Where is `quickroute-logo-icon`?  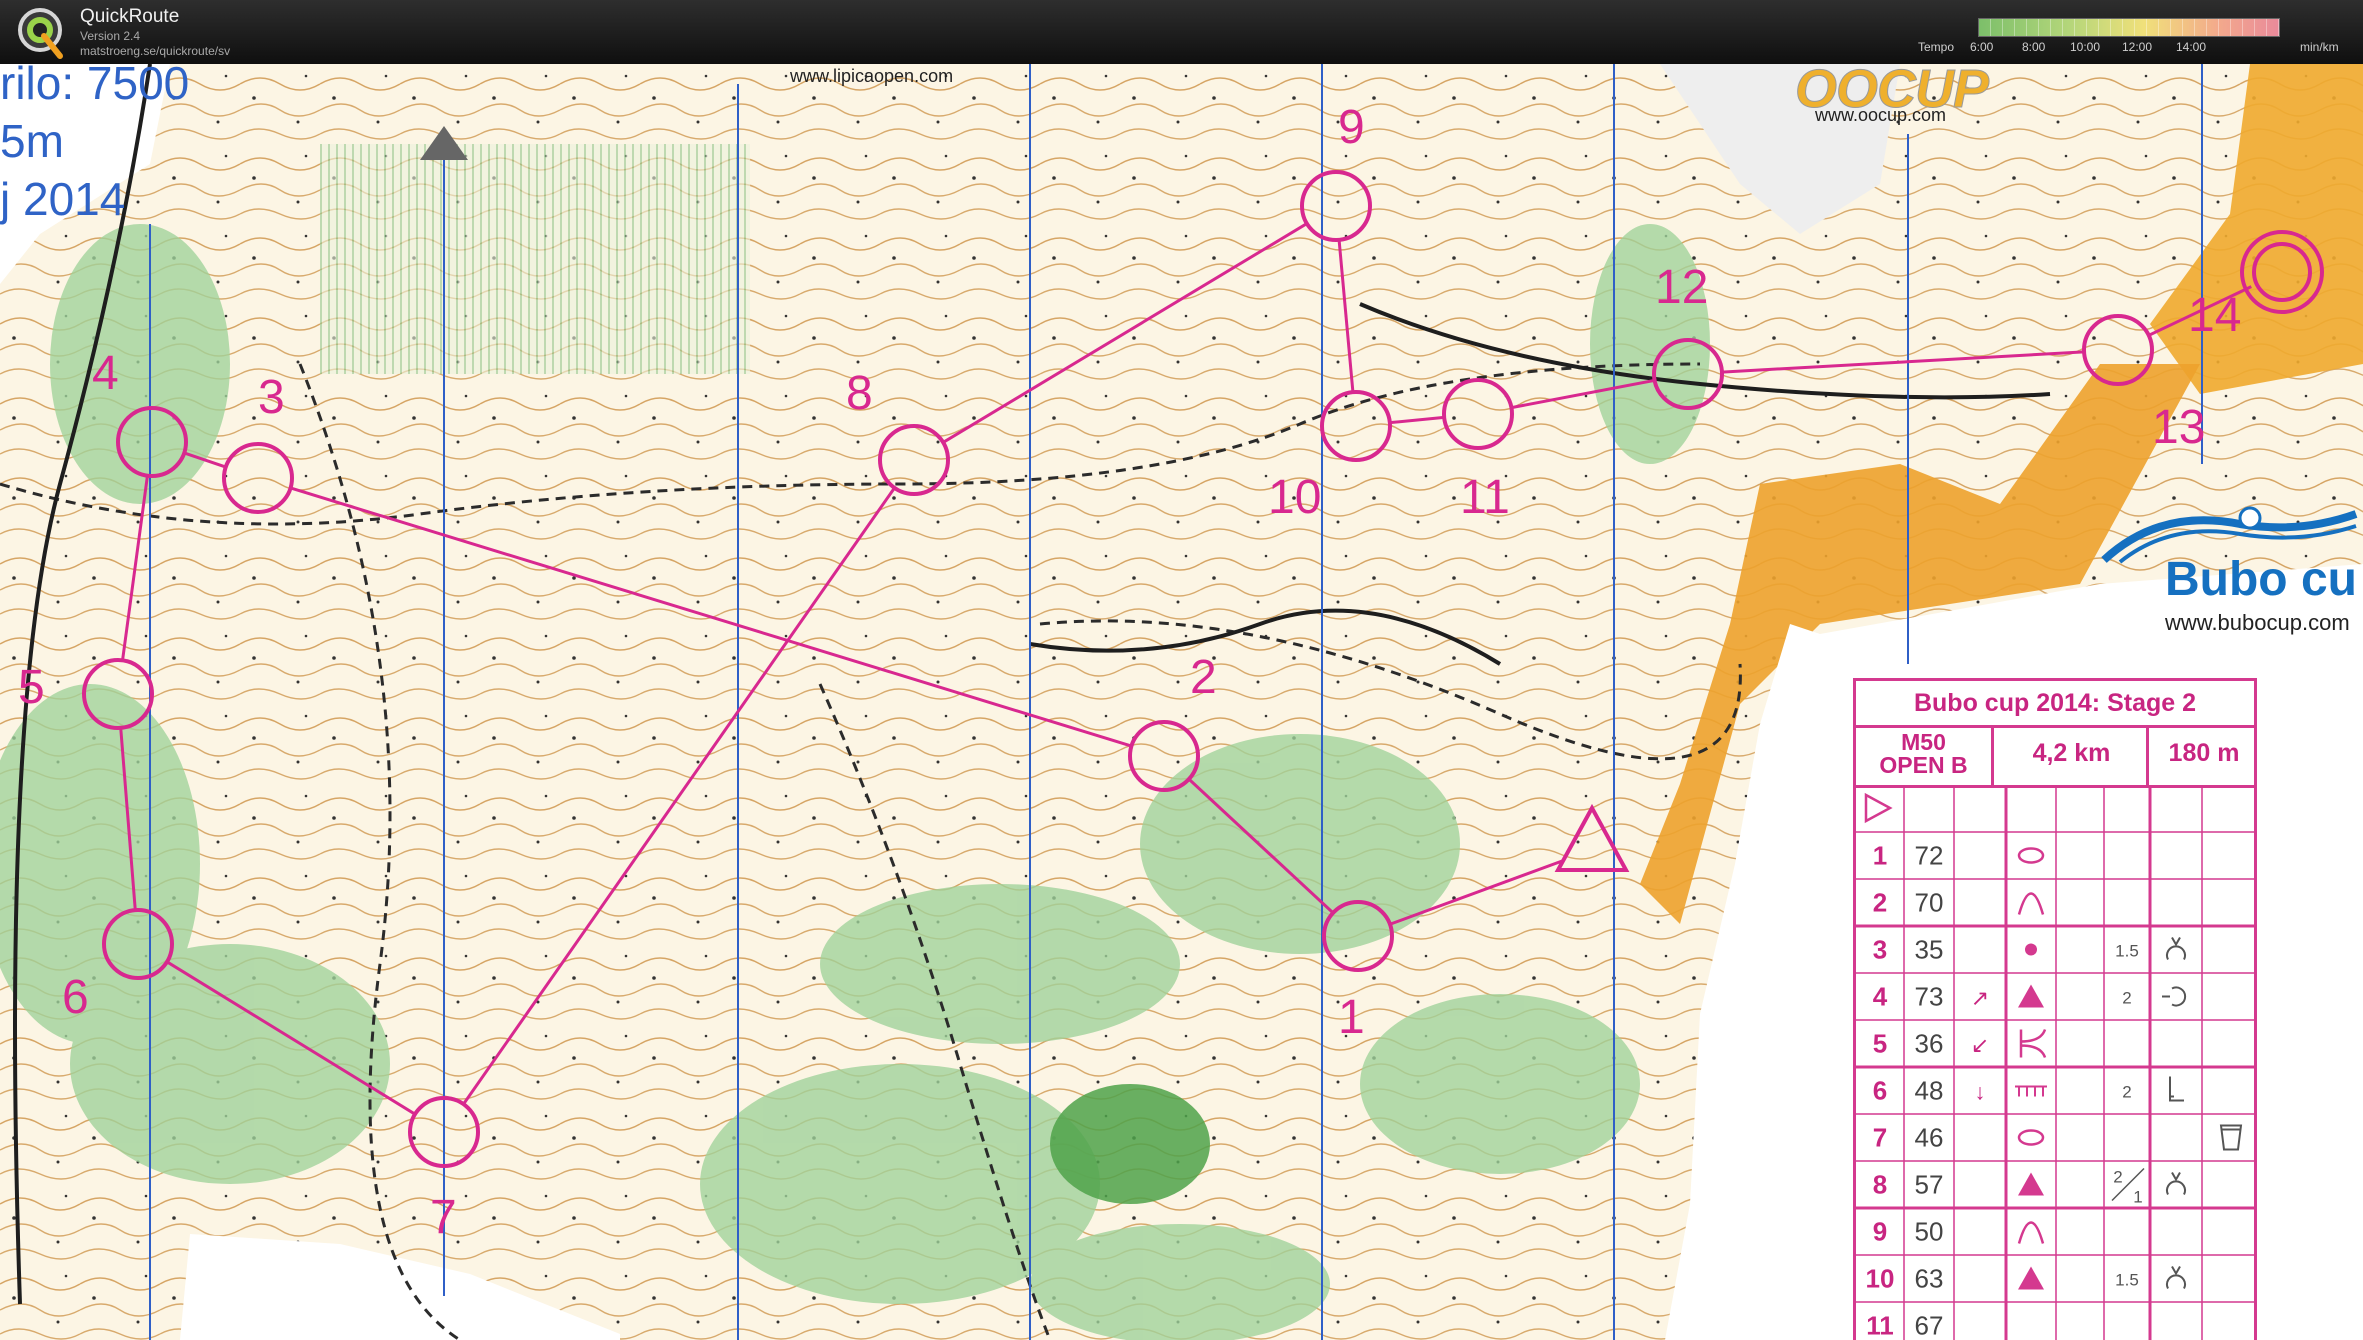 quickroute-logo-icon is located at coordinates (40, 33).